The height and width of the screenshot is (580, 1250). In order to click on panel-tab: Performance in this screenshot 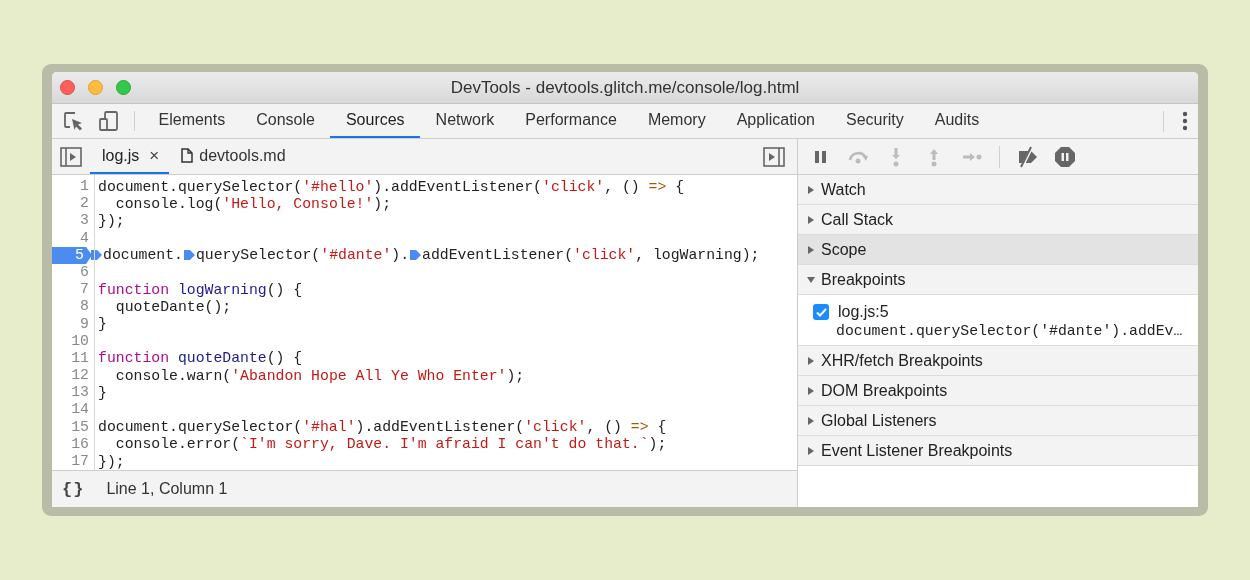, I will do `click(571, 121)`.